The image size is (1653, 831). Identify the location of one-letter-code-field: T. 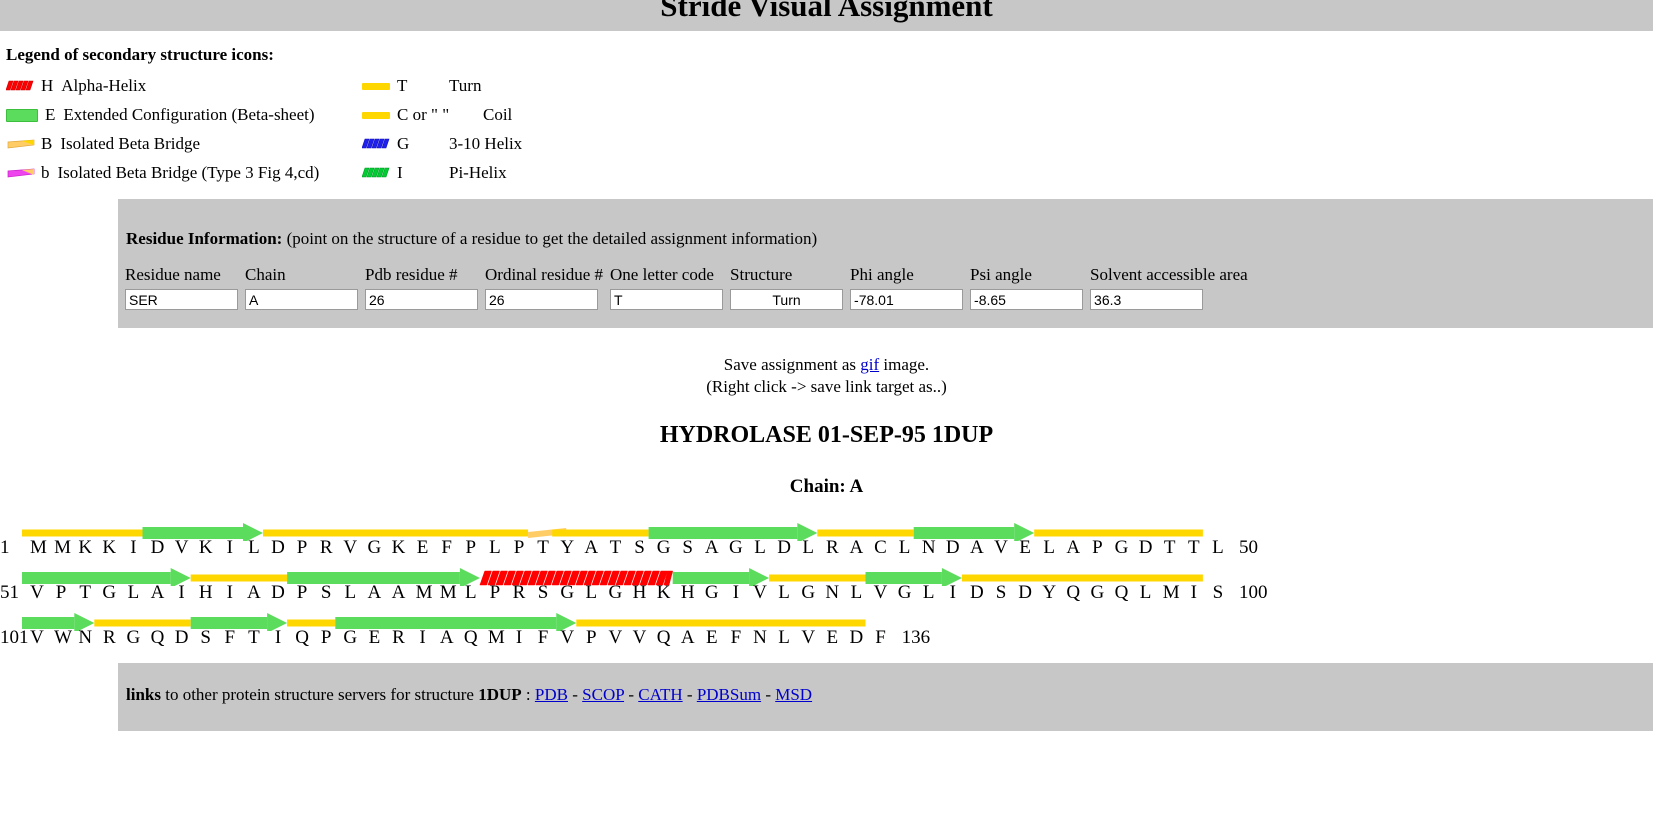
(667, 299).